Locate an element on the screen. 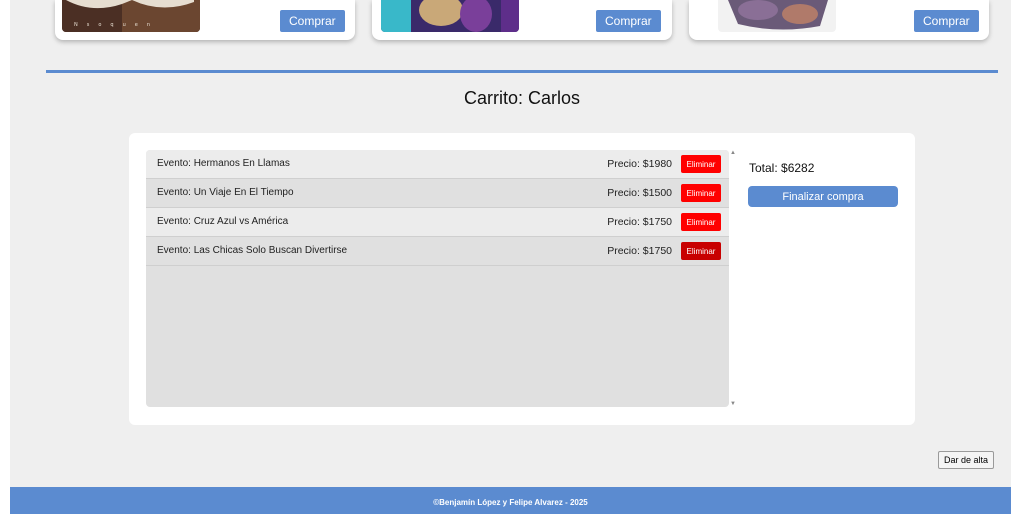 The width and height of the screenshot is (1021, 519). cart-total: Total: $6282 is located at coordinates (782, 168).